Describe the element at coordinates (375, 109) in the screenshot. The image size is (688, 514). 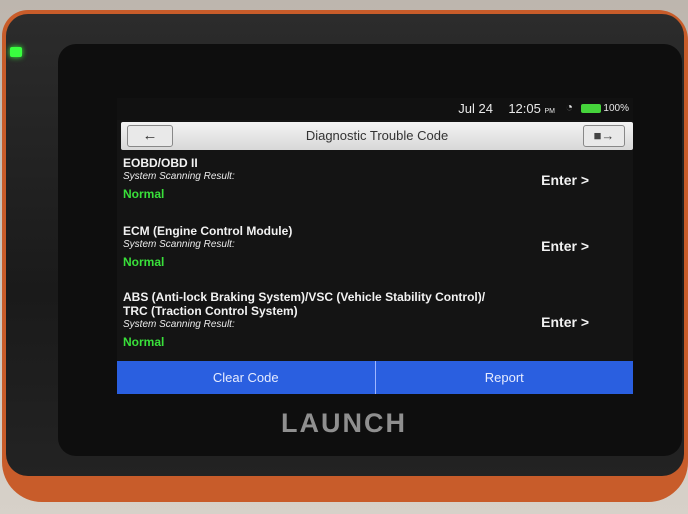
I see `status-bar: Jul 24 12:05 PM ◔ 100%` at that location.